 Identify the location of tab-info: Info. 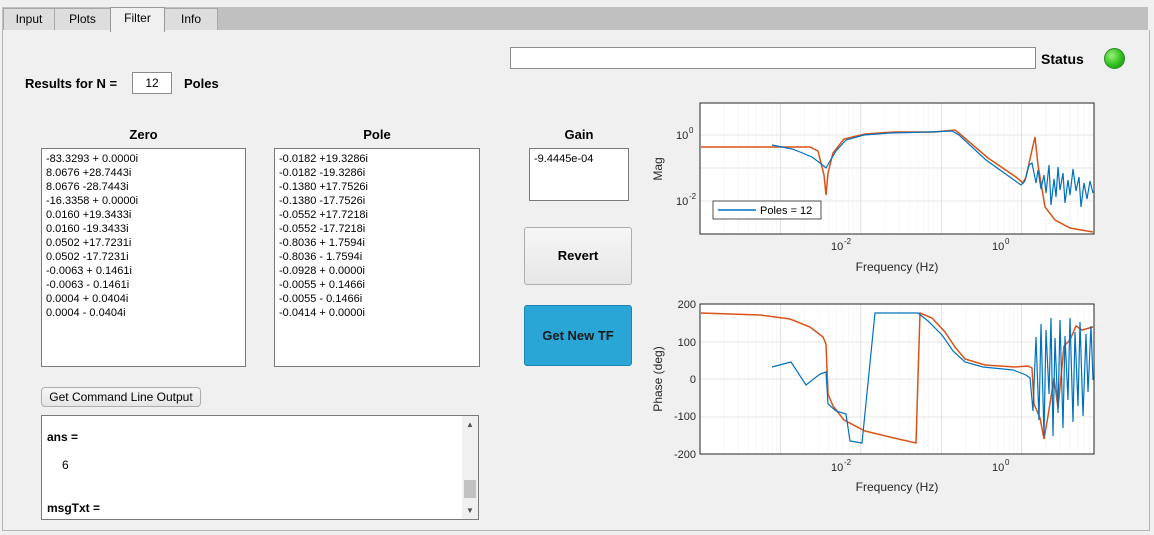
(191, 19).